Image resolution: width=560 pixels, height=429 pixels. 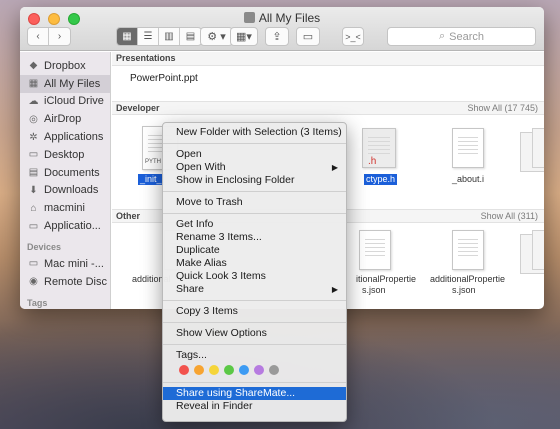 I want to click on nav-buttons: ‹ ›, so click(x=49, y=36).